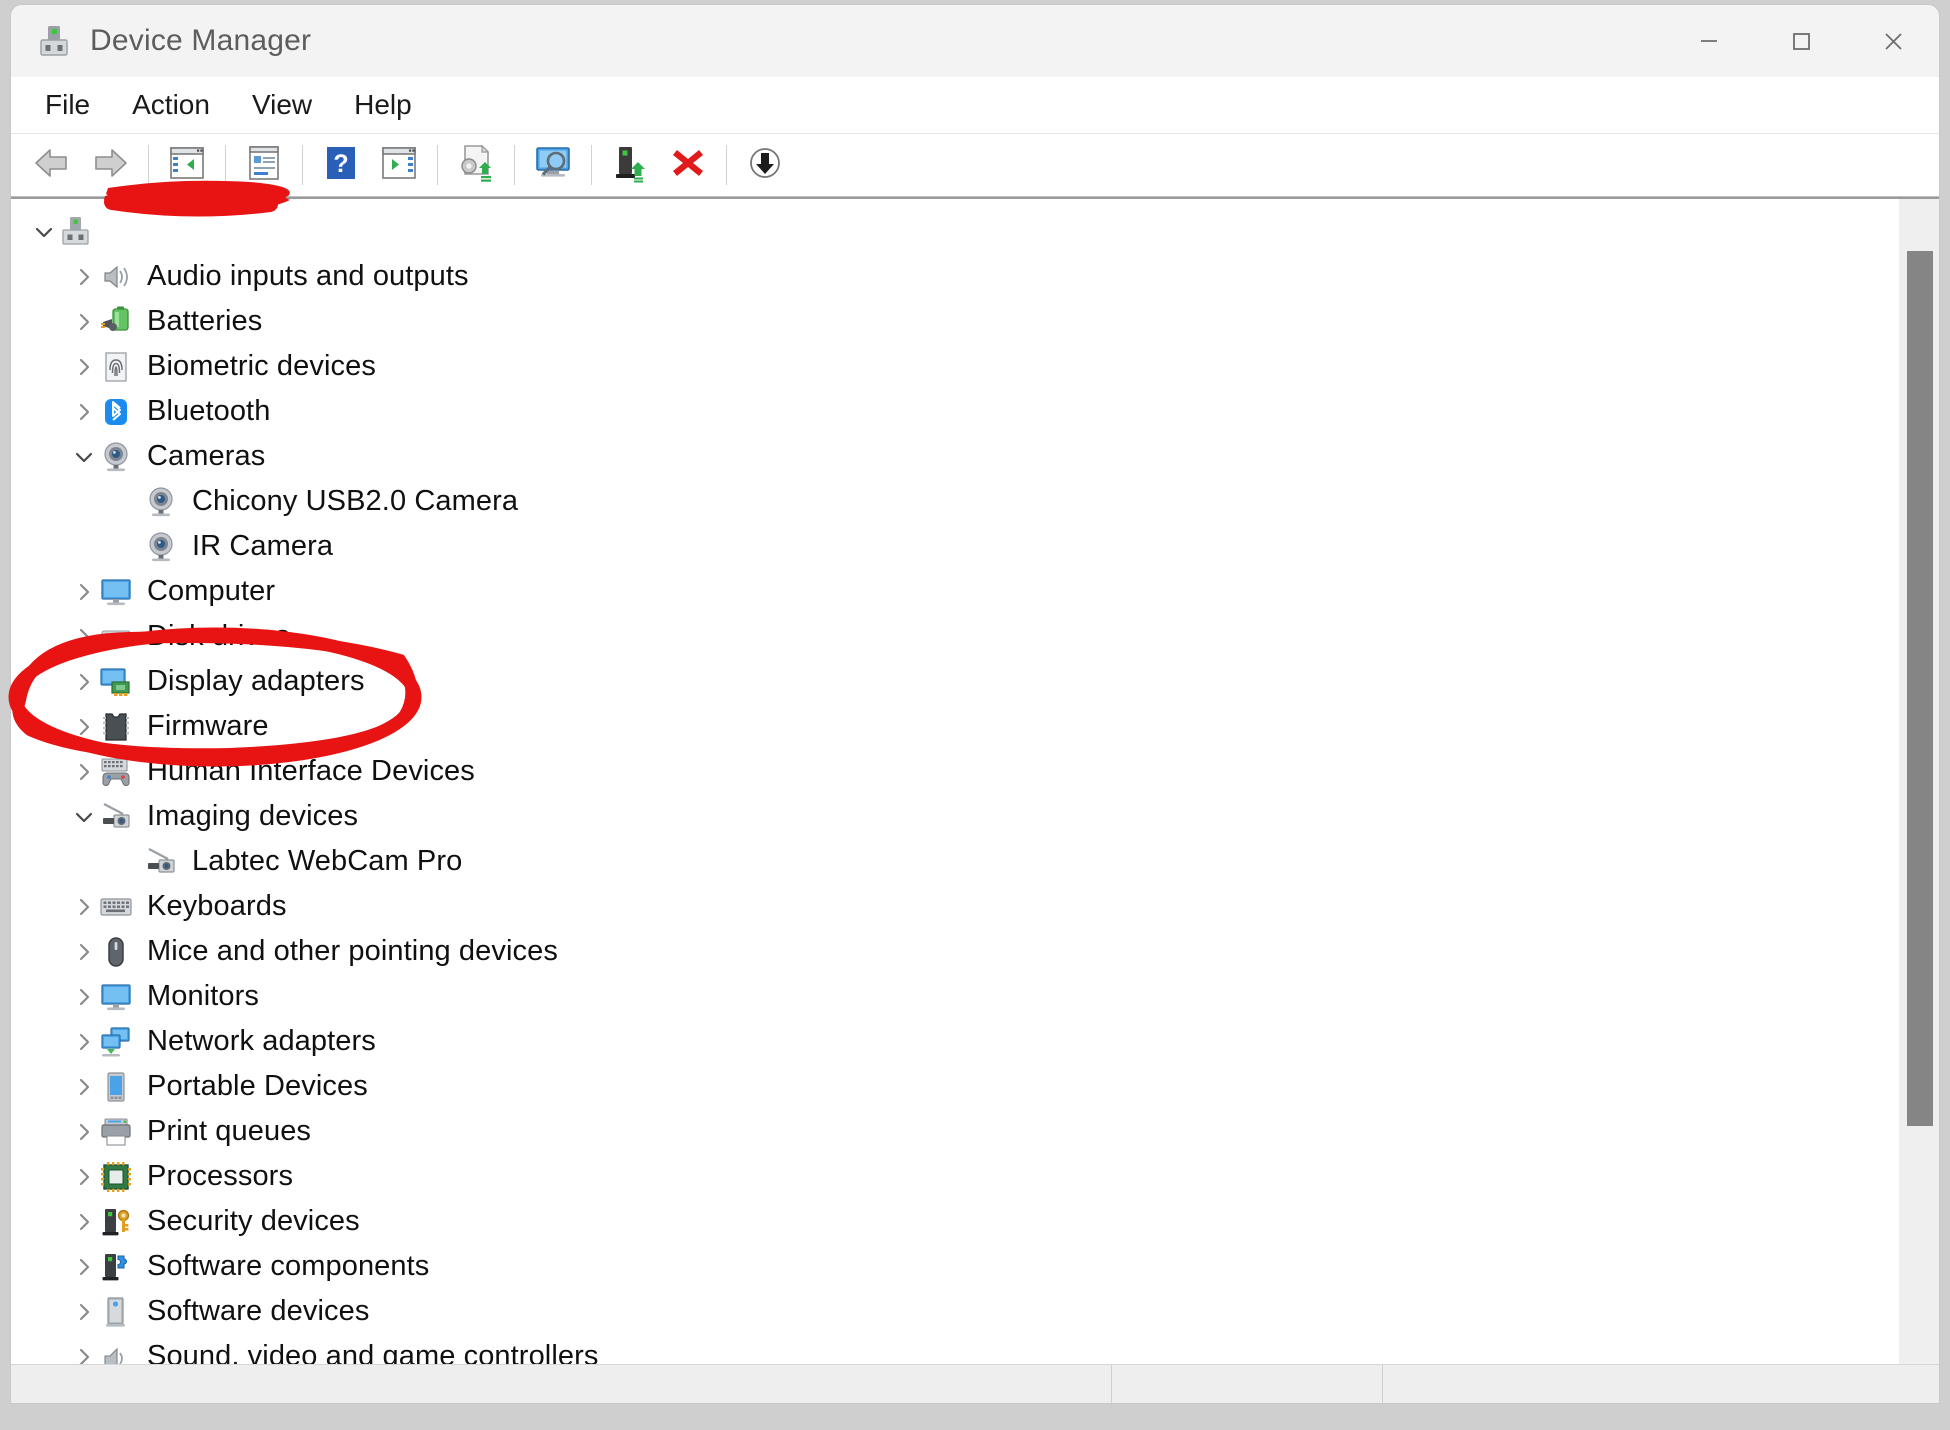 This screenshot has height=1430, width=1950. I want to click on tree-node-label: Batteries, so click(205, 321).